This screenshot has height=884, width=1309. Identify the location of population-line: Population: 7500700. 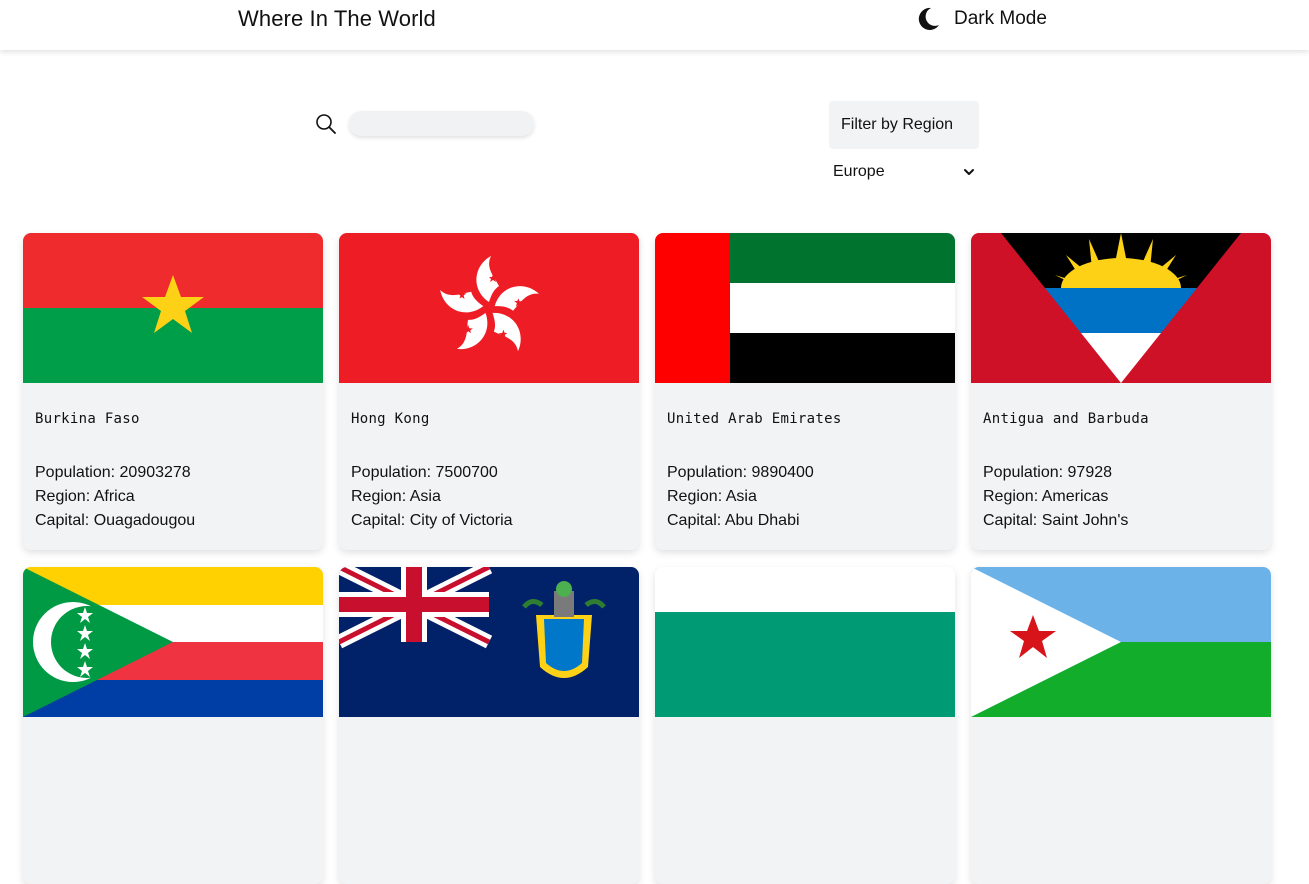
(489, 473).